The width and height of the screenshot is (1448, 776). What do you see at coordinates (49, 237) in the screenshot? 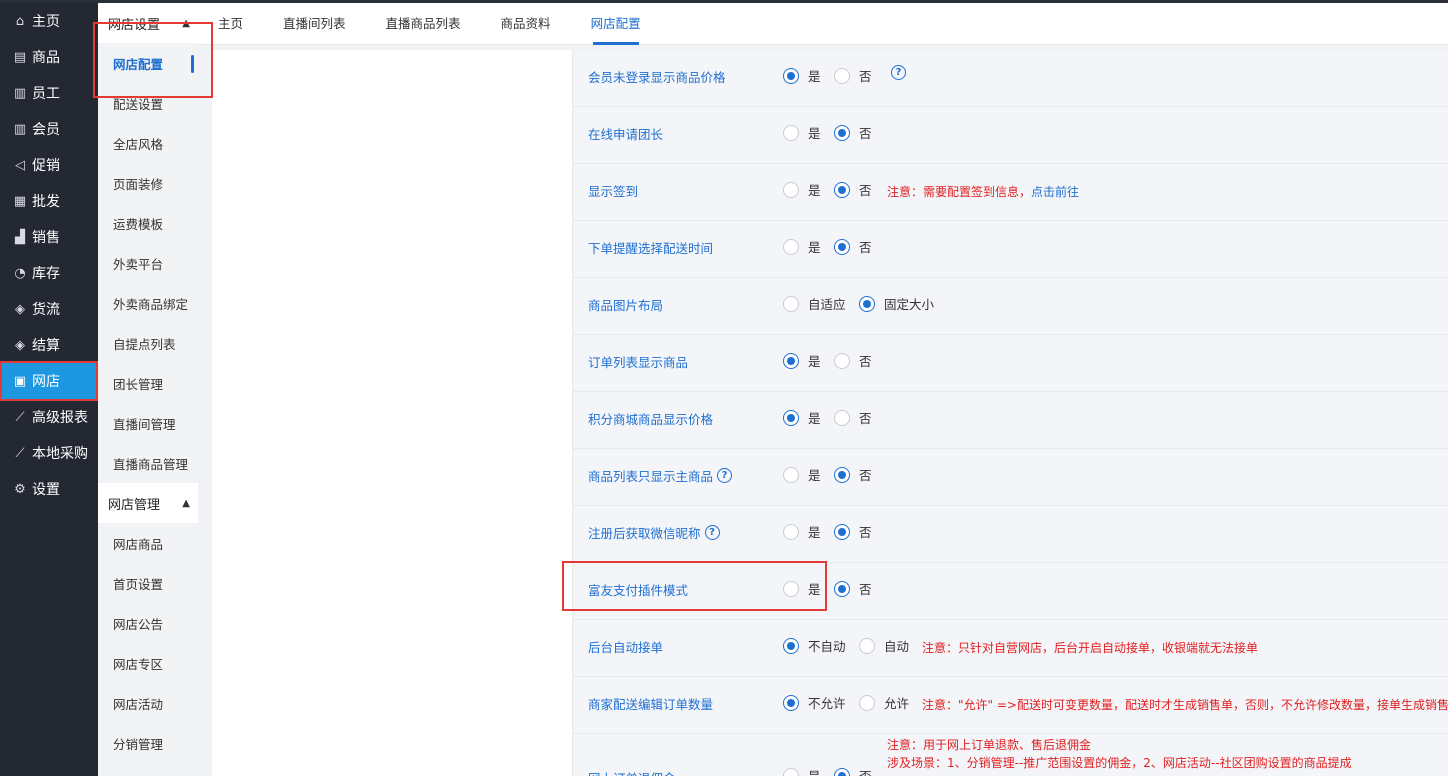
I see `nav-item-6: ▟ 销售` at bounding box center [49, 237].